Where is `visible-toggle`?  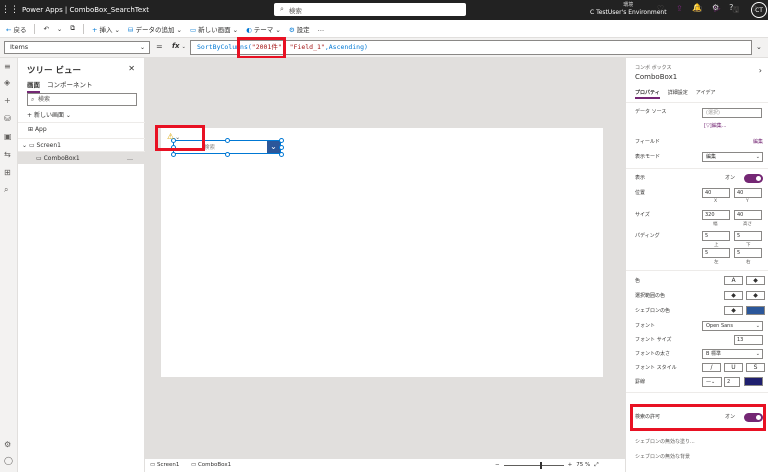
visible-toggle is located at coordinates (753, 178).